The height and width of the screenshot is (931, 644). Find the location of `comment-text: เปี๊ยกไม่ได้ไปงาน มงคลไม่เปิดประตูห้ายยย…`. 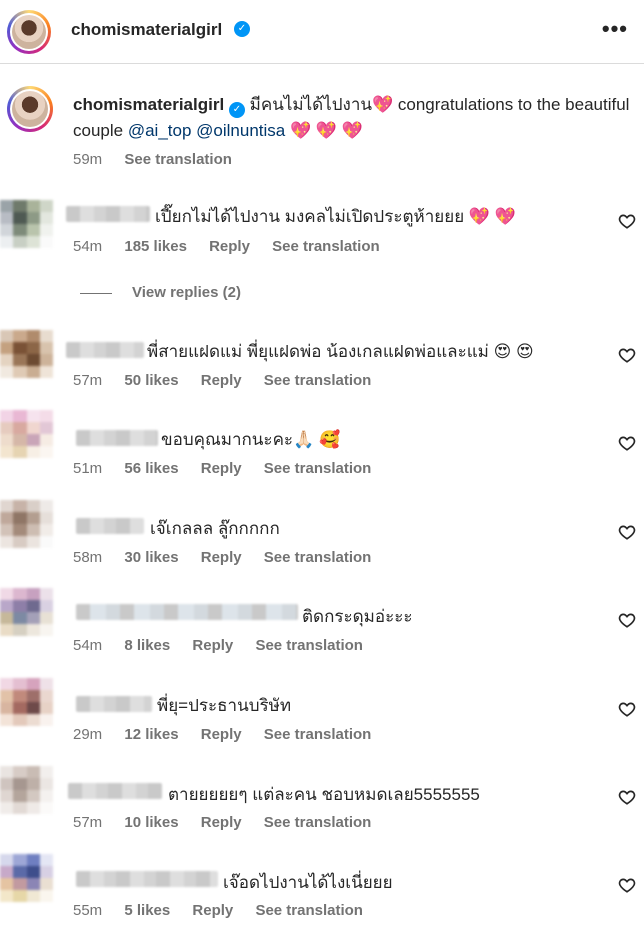

comment-text: เปี๊ยกไม่ได้ไปงาน มงคลไม่เปิดประตูห้ายยย… is located at coordinates (335, 216).